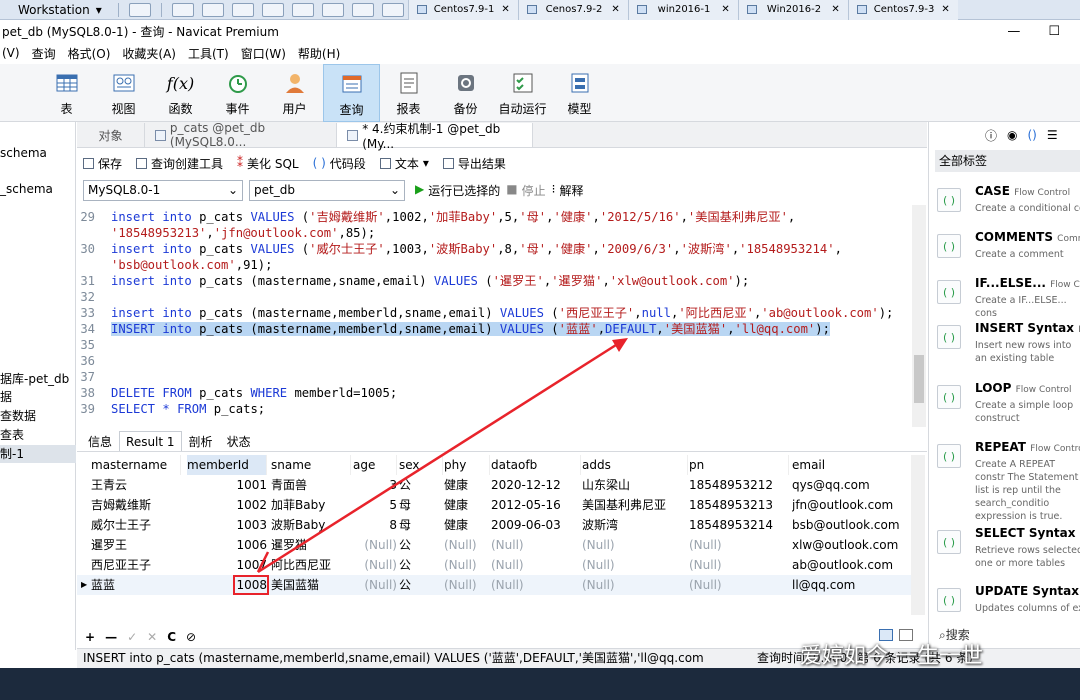 The image size is (1080, 700). Describe the element at coordinates (251, 585) in the screenshot. I see `annotation-highlight-box` at that location.